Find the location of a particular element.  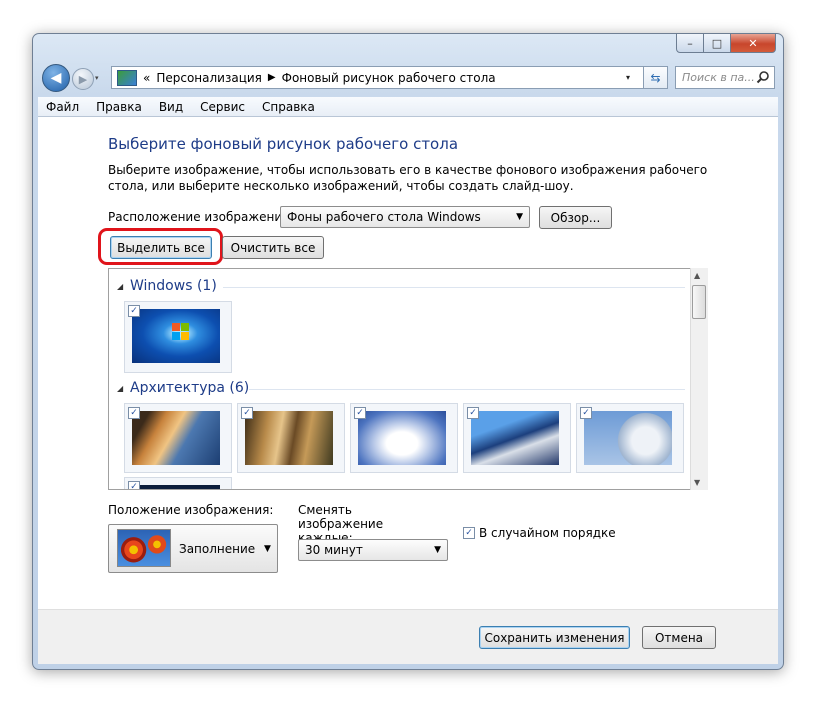

forward-arrow-icon: ▶ is located at coordinates (83, 79).